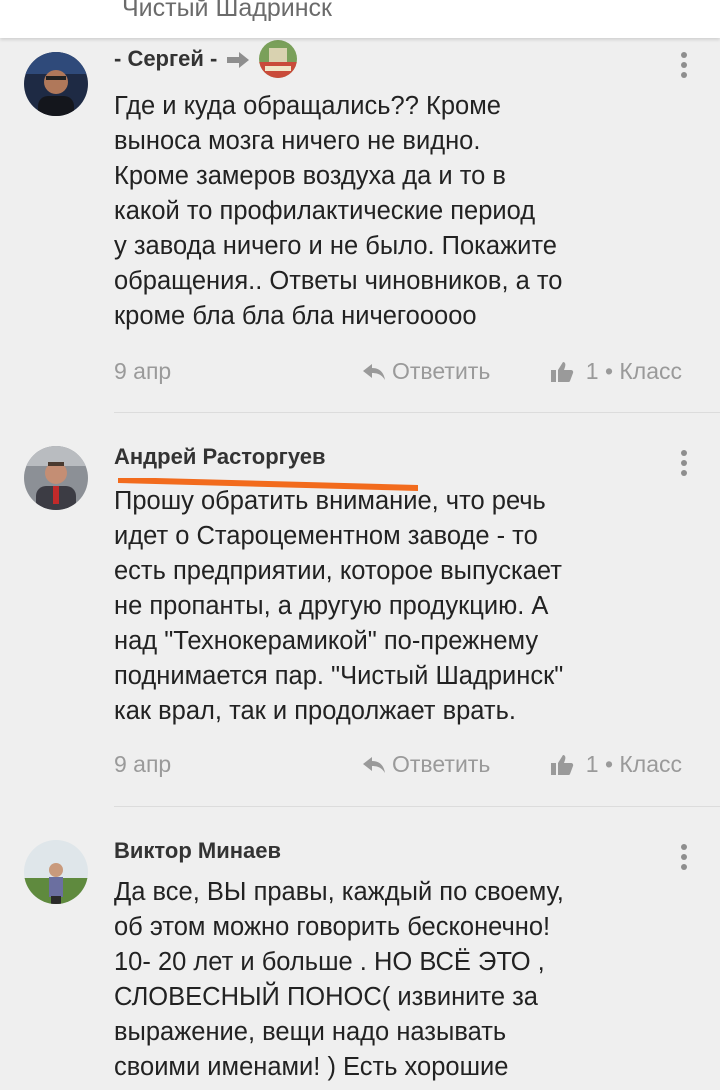 This screenshot has height=1090, width=720. Describe the element at coordinates (360, 19) in the screenshot. I see `top-bar: Чистый Шадринск` at that location.